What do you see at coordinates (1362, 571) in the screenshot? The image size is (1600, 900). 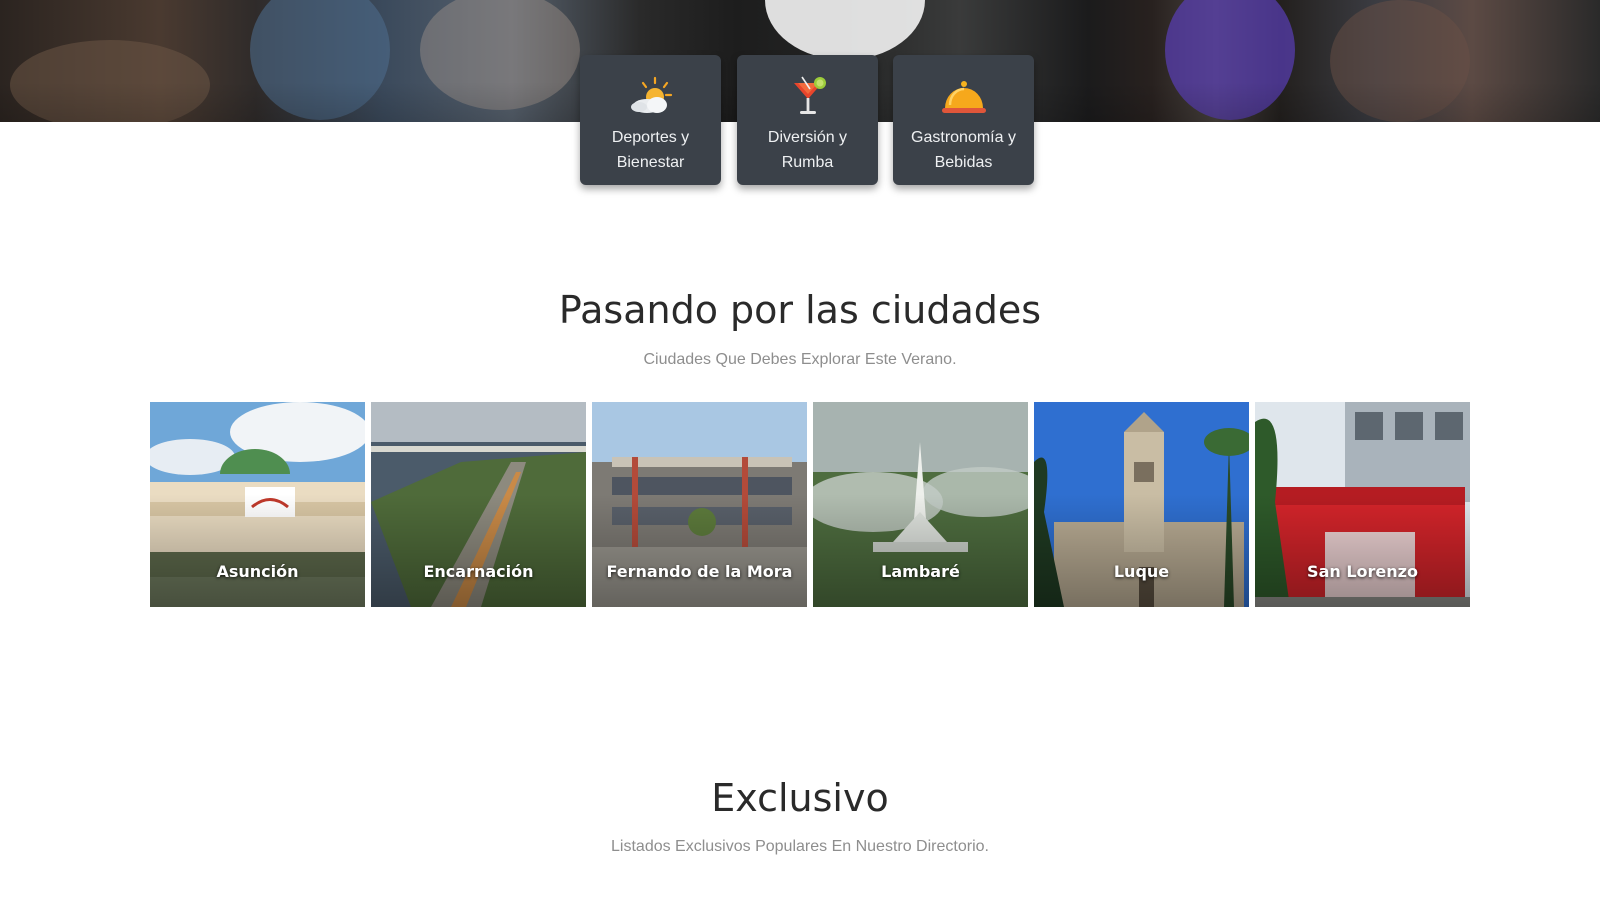 I see `city-name: San Lorenzo` at bounding box center [1362, 571].